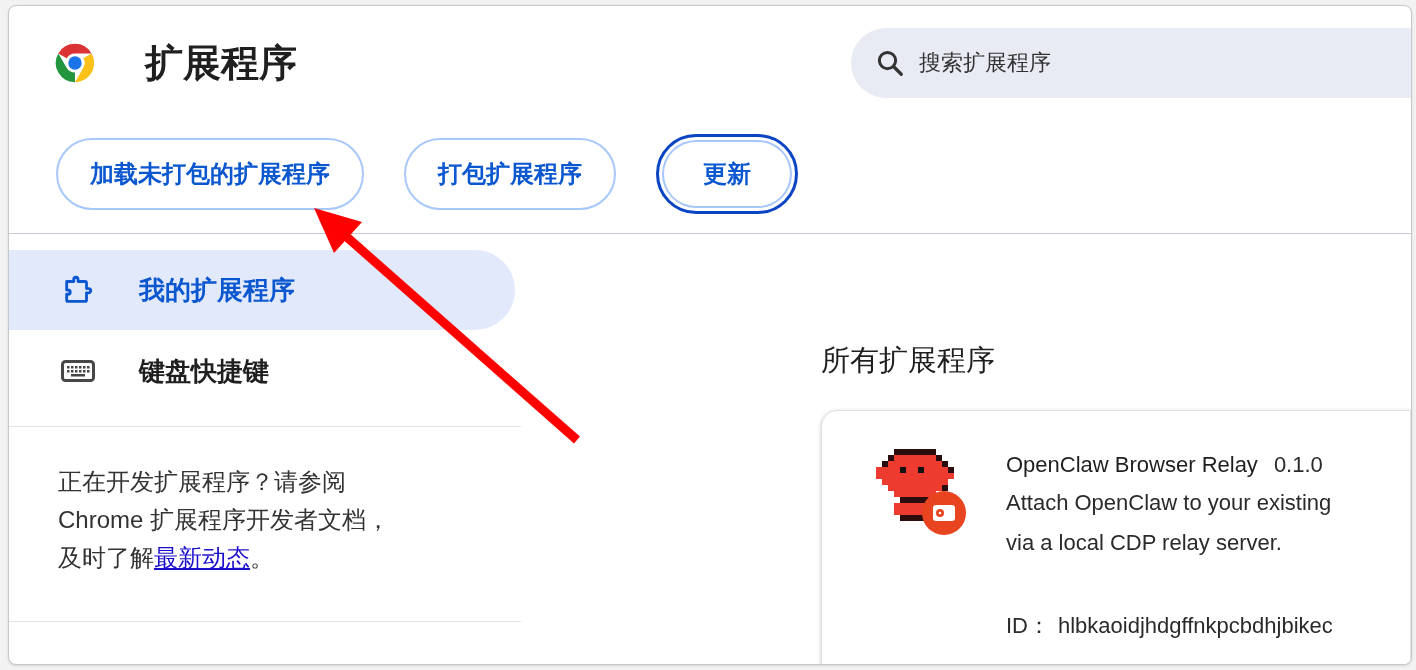 The width and height of the screenshot is (1416, 670). What do you see at coordinates (1132, 465) in the screenshot?
I see `extension-name: OpenClaw Browser Relay` at bounding box center [1132, 465].